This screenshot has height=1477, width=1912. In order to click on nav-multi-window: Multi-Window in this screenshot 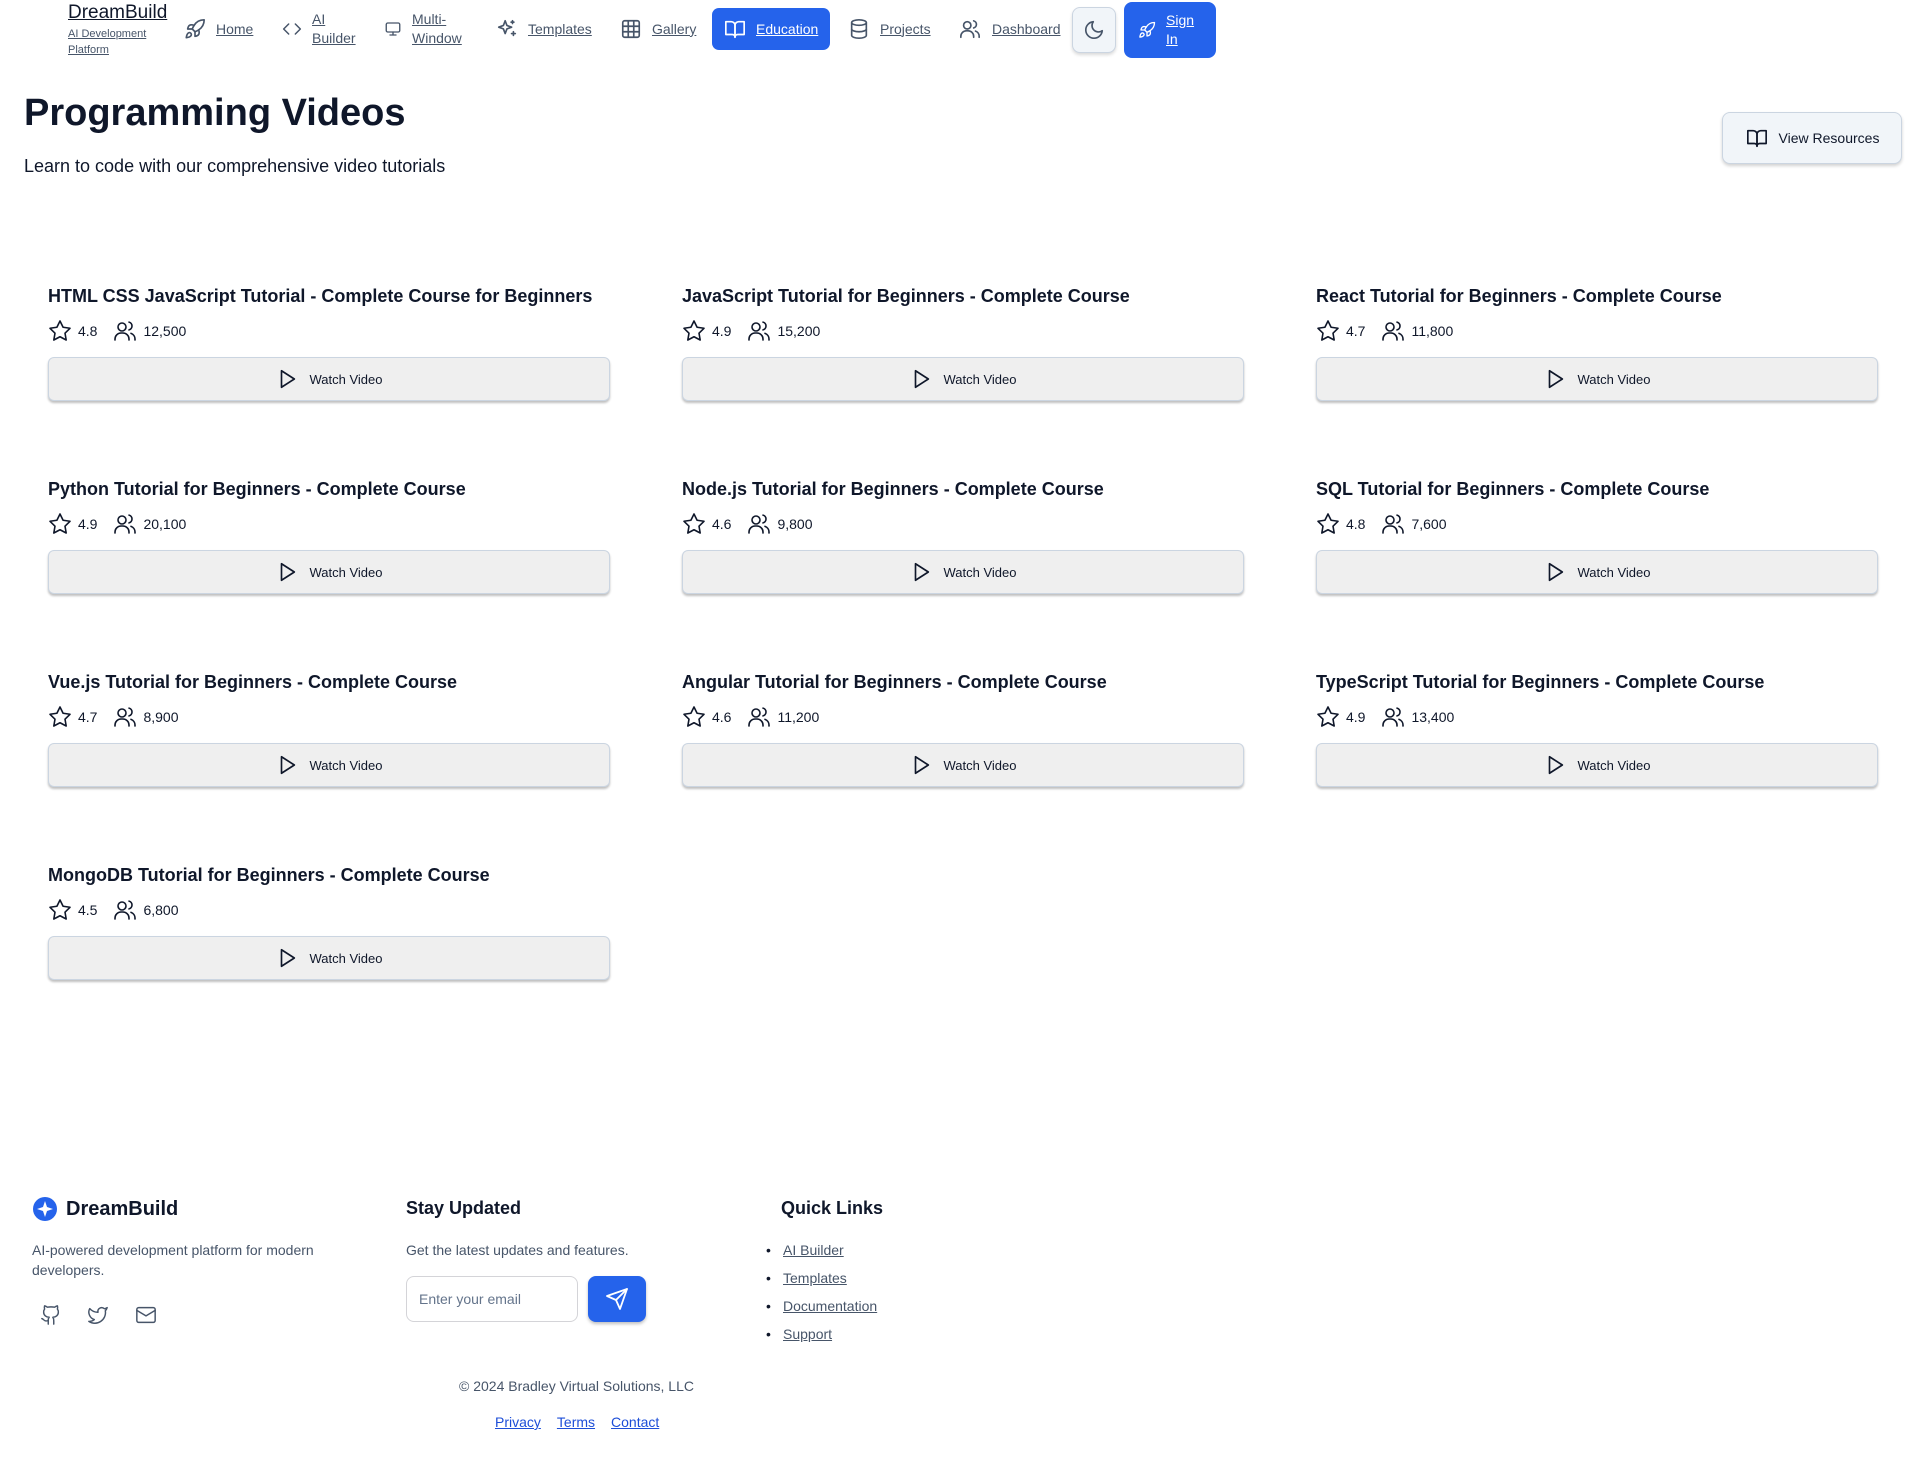, I will do `click(425, 29)`.